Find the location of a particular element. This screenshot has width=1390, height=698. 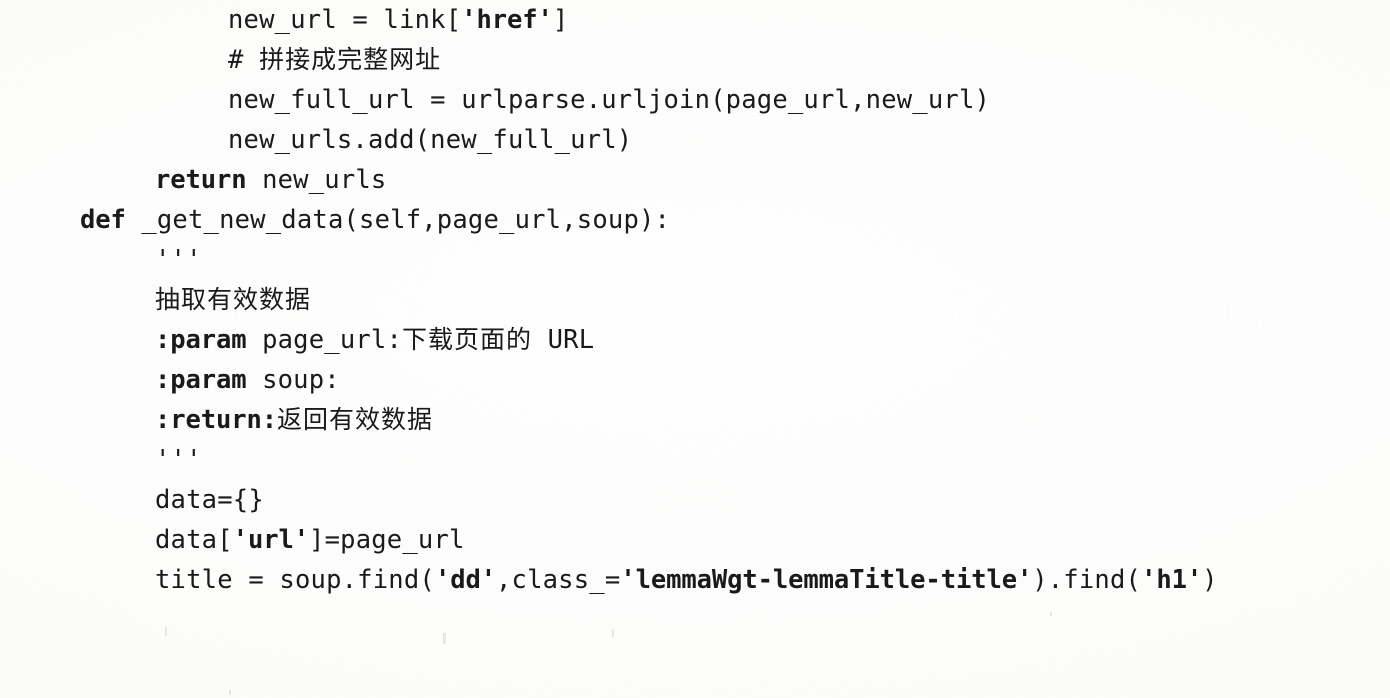

code-line: data={} is located at coordinates (132, 500).